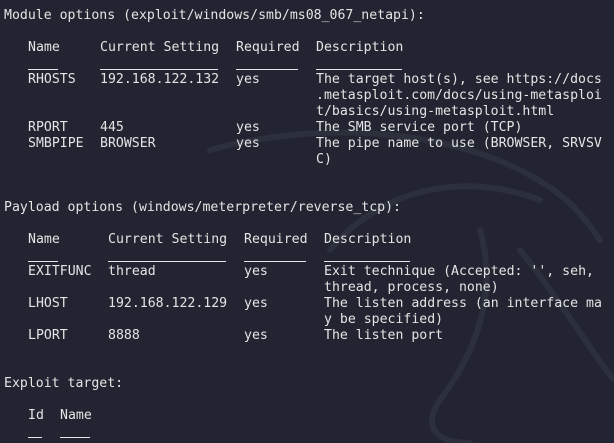 This screenshot has width=614, height=443. What do you see at coordinates (132, 271) in the screenshot?
I see `option-setting: thread` at bounding box center [132, 271].